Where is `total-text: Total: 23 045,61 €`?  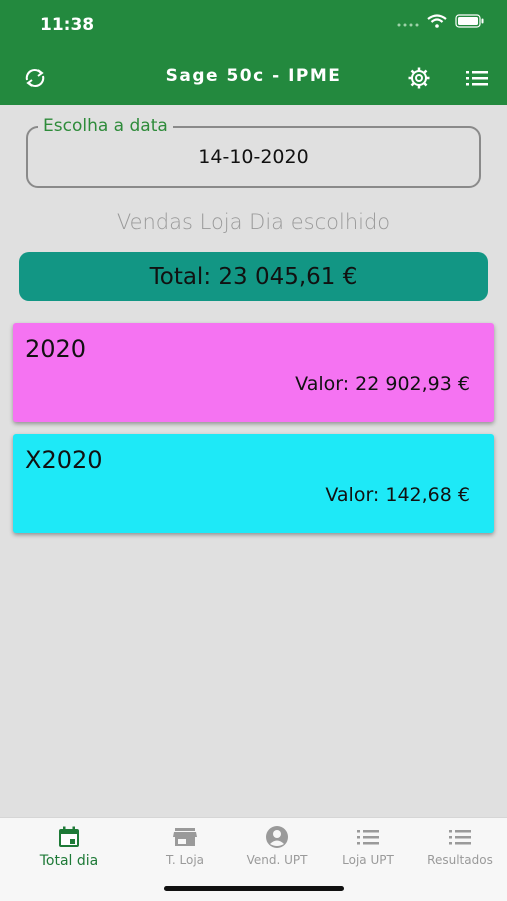 total-text: Total: 23 045,61 € is located at coordinates (253, 276).